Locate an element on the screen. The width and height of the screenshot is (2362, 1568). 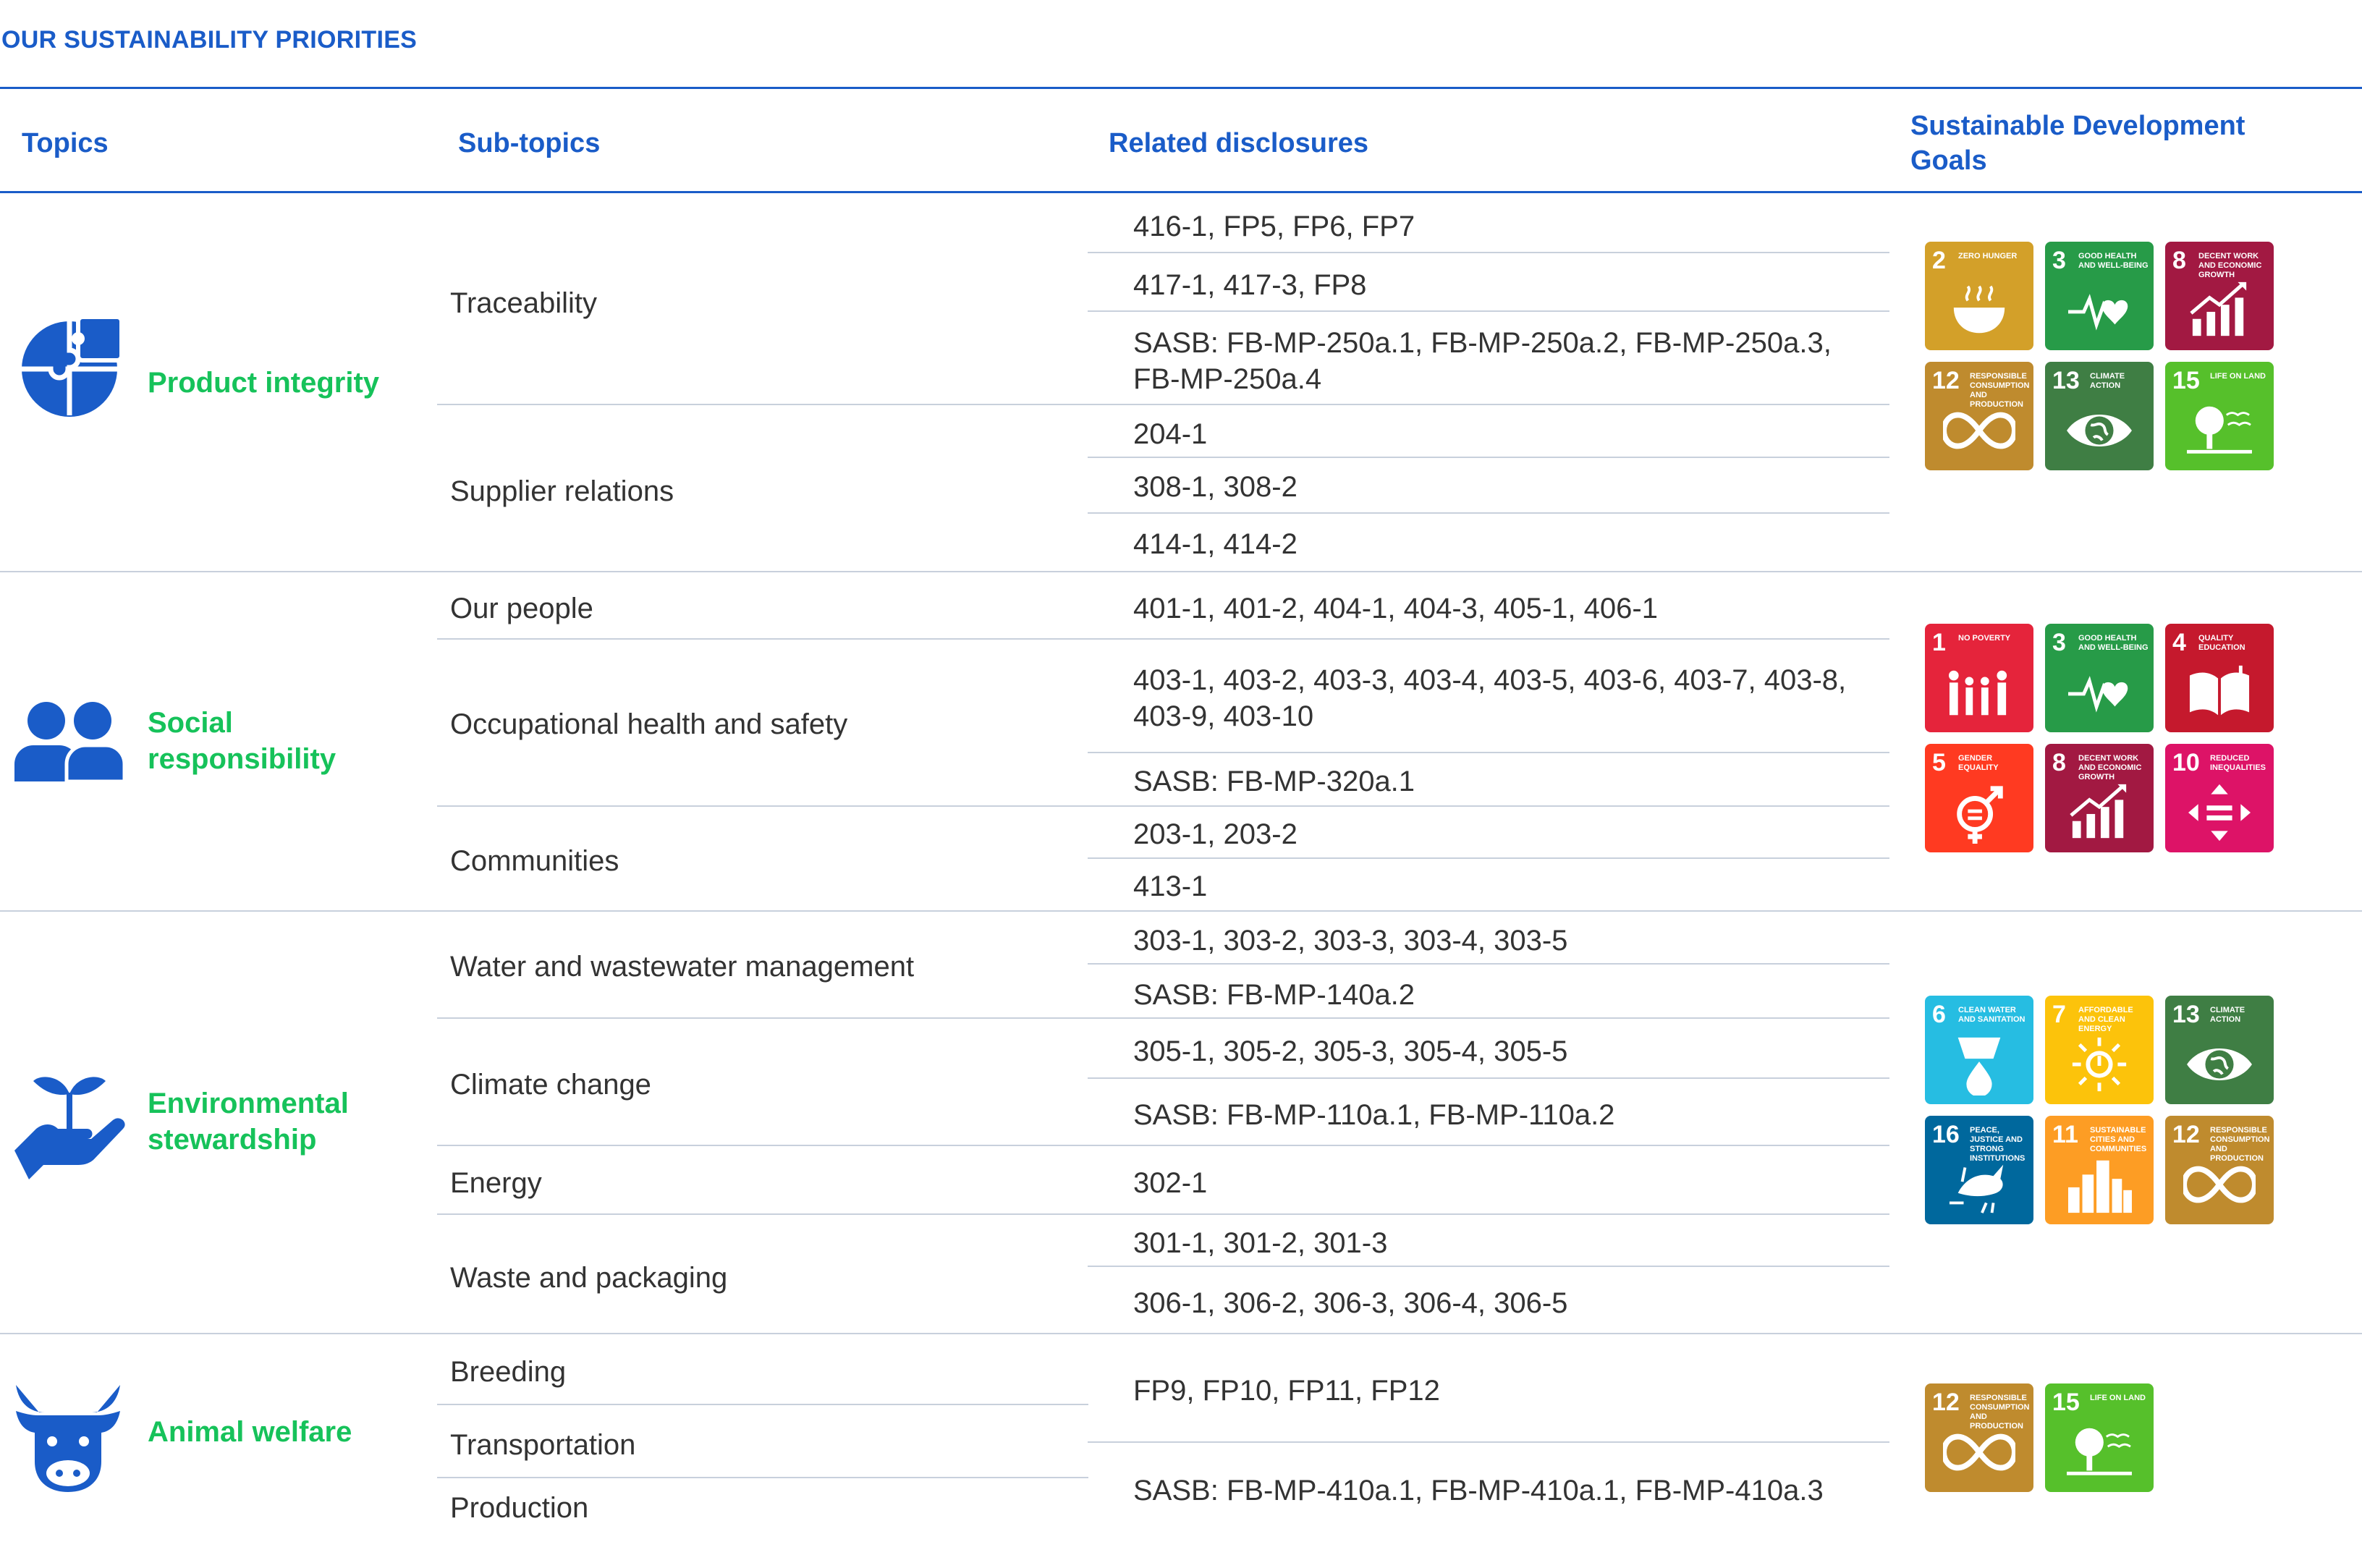
sdg-number: 11 is located at coordinates (2065, 1134).